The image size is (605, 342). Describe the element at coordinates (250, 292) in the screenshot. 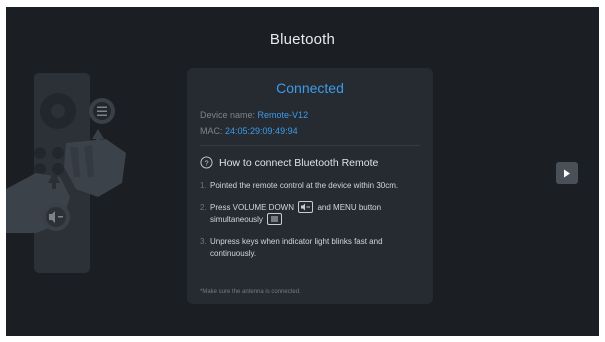

I see `antenna-note: *Make sure the antenna is connected.` at that location.